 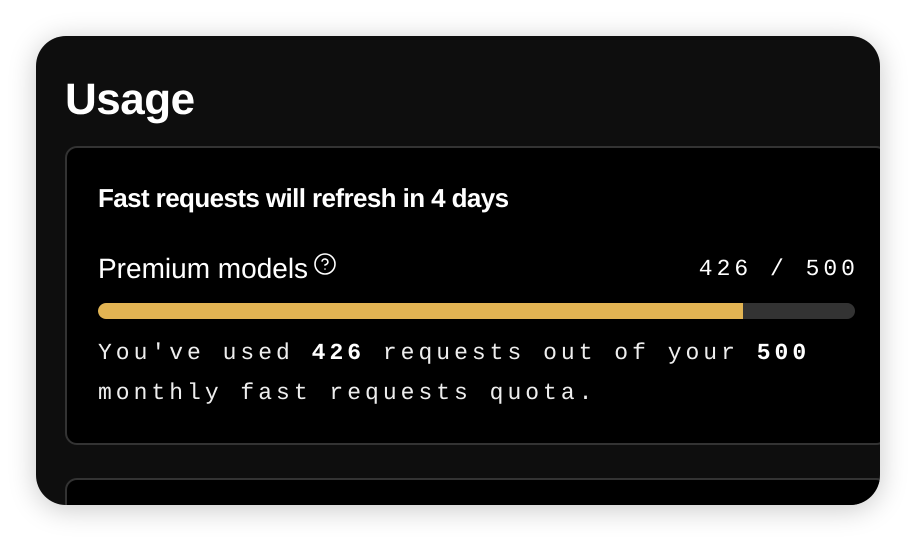 I want to click on meter-label: Premium models, so click(x=203, y=269).